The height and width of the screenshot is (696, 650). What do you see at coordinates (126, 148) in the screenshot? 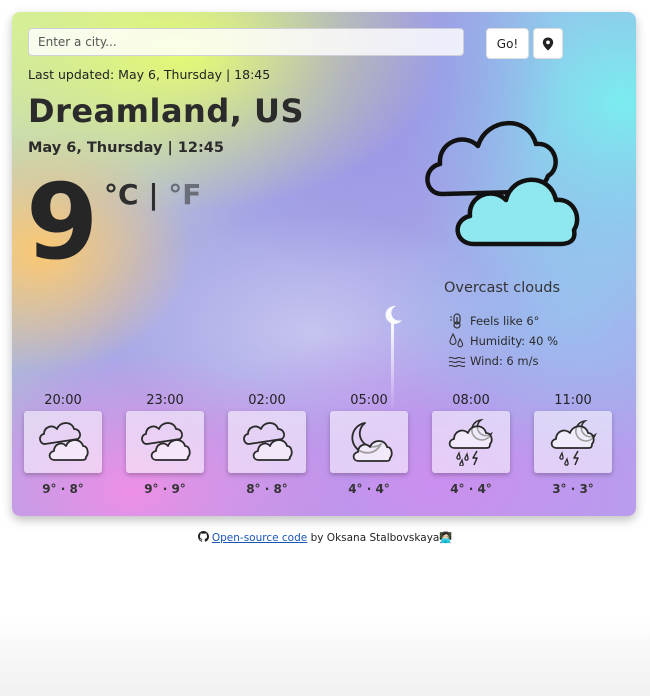
I see `local-datetime: May 6, Thursday | 12:45` at bounding box center [126, 148].